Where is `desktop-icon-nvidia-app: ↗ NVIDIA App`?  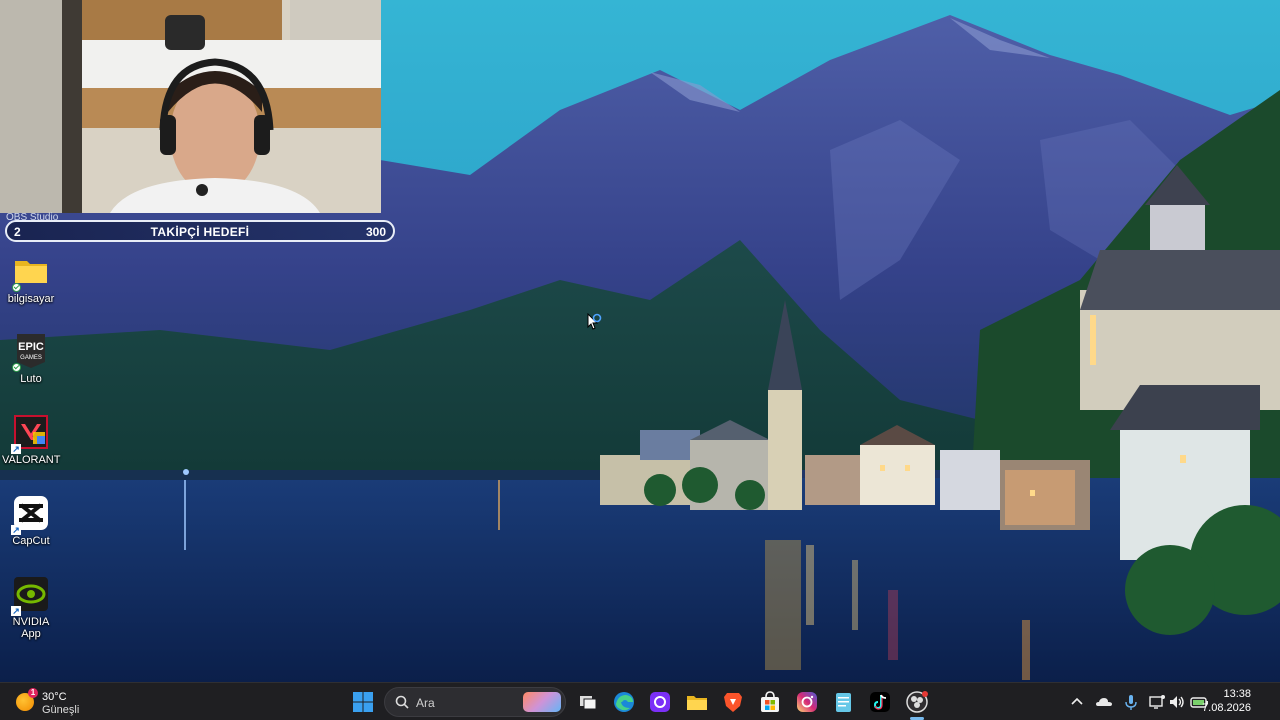 desktop-icon-nvidia-app: ↗ NVIDIA App is located at coordinates (31, 608).